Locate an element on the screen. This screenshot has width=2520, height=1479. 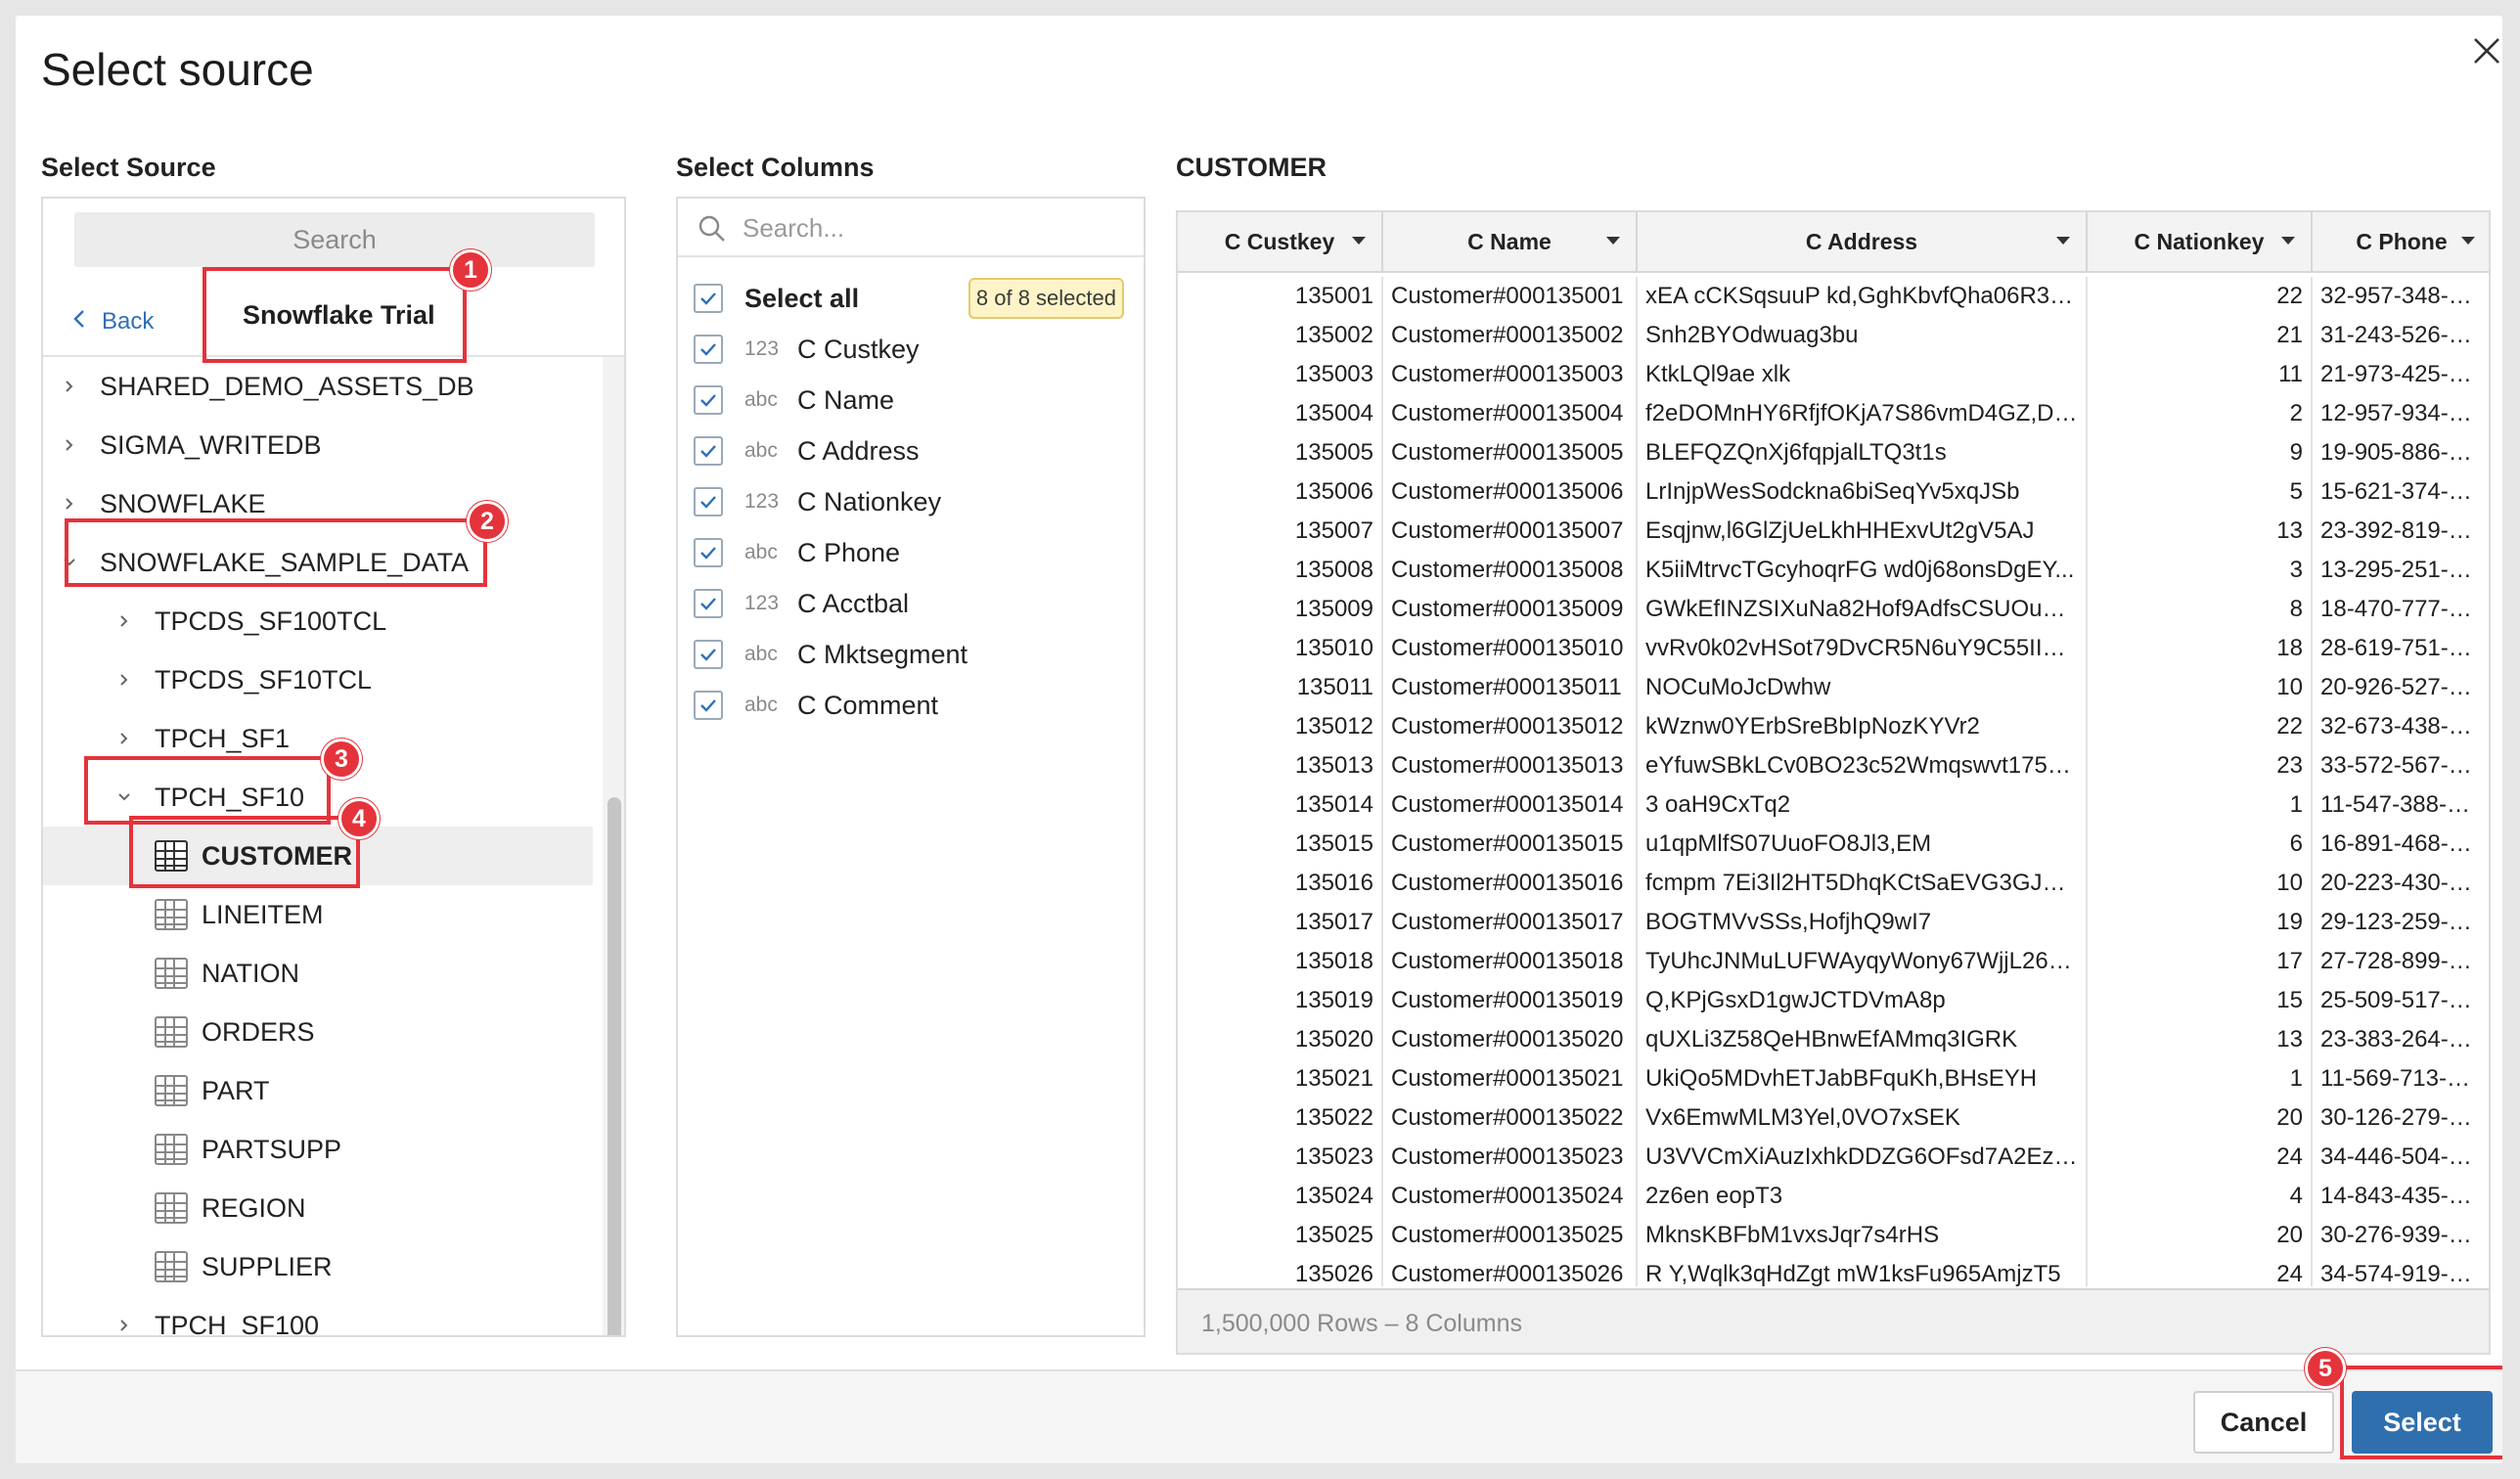
column-search-input is located at coordinates (933, 228).